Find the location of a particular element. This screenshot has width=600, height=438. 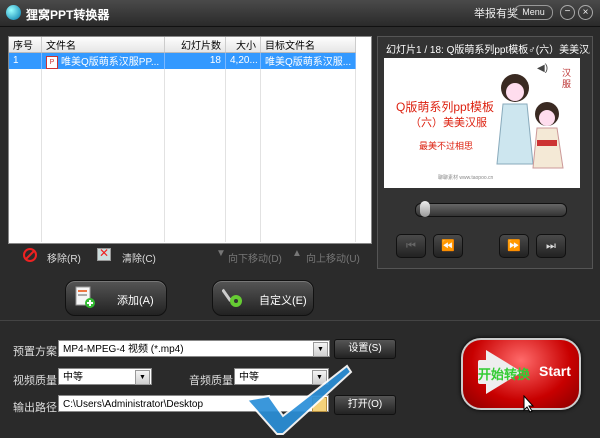

slide-tagline: 最美不过相思 is located at coordinates (446, 146).